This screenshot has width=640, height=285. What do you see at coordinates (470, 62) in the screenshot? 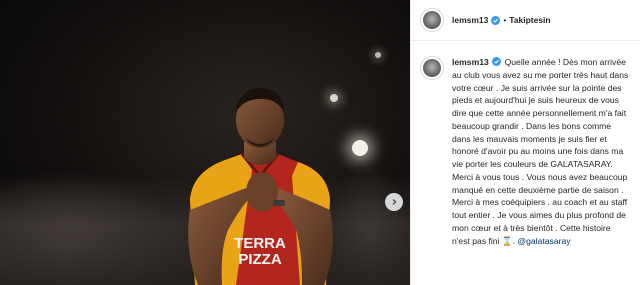
I see `caption-username: lemsm13` at bounding box center [470, 62].